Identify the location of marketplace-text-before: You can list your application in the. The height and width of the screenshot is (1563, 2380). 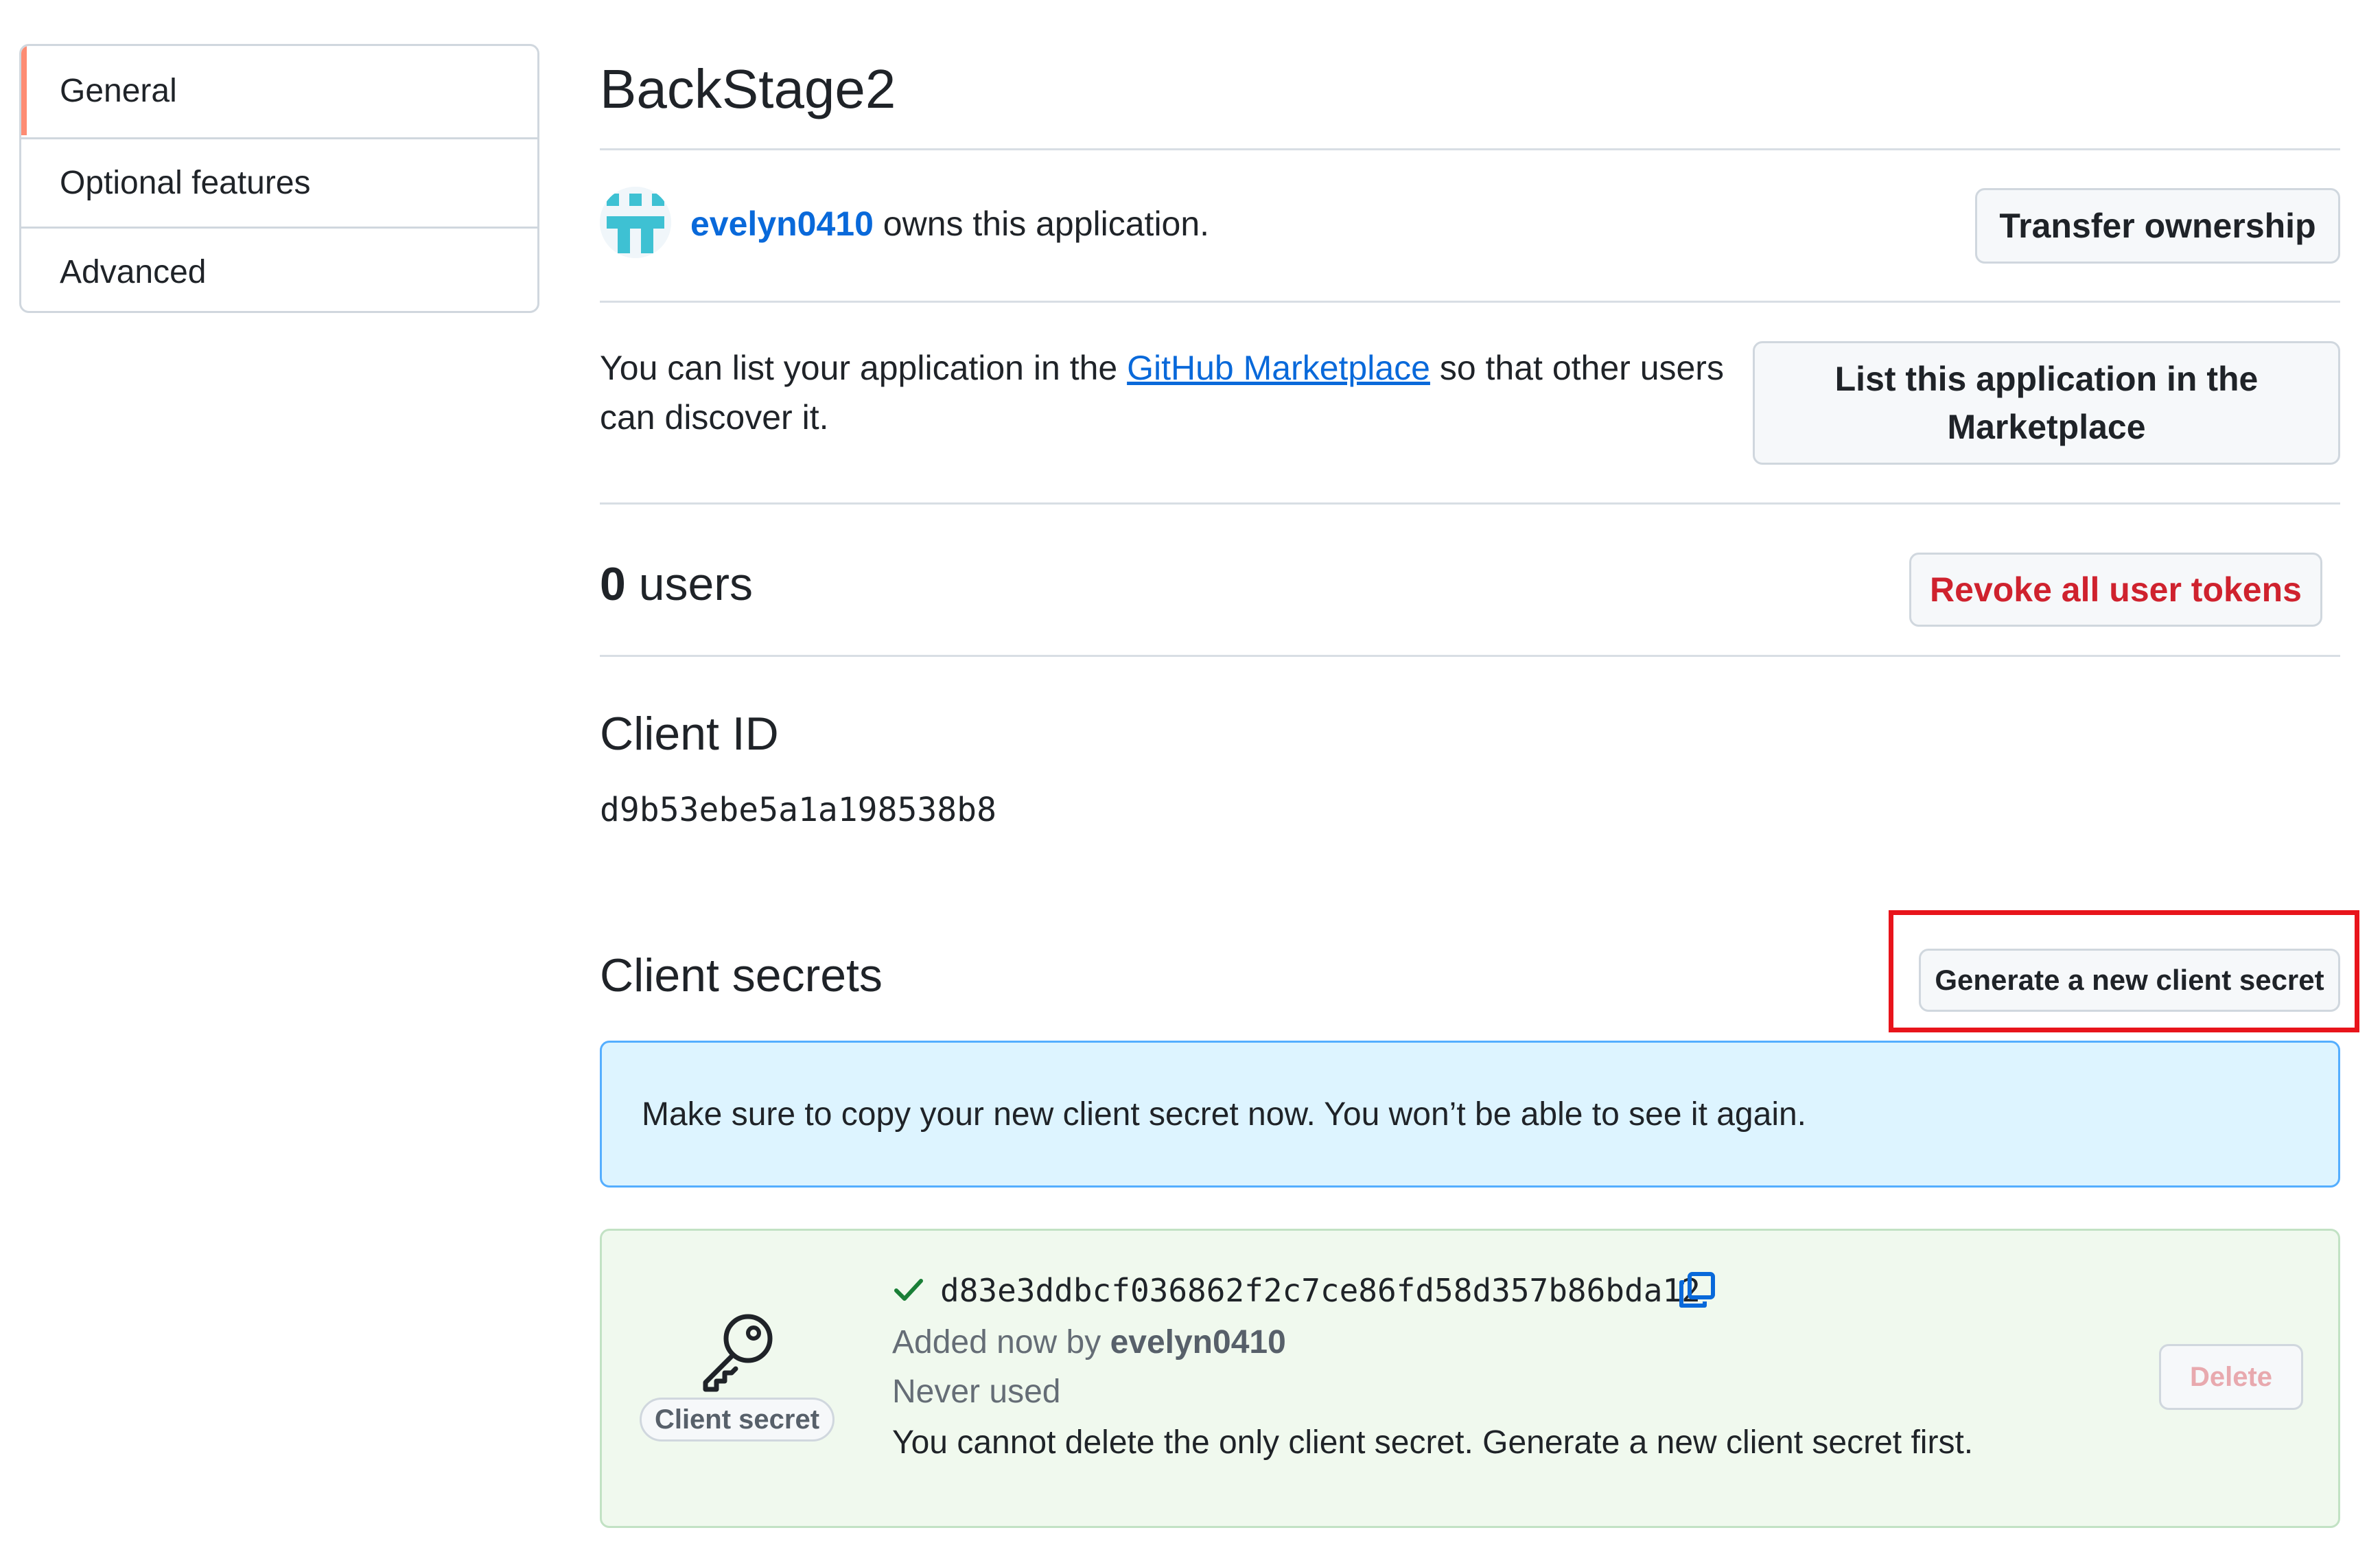
(864, 368).